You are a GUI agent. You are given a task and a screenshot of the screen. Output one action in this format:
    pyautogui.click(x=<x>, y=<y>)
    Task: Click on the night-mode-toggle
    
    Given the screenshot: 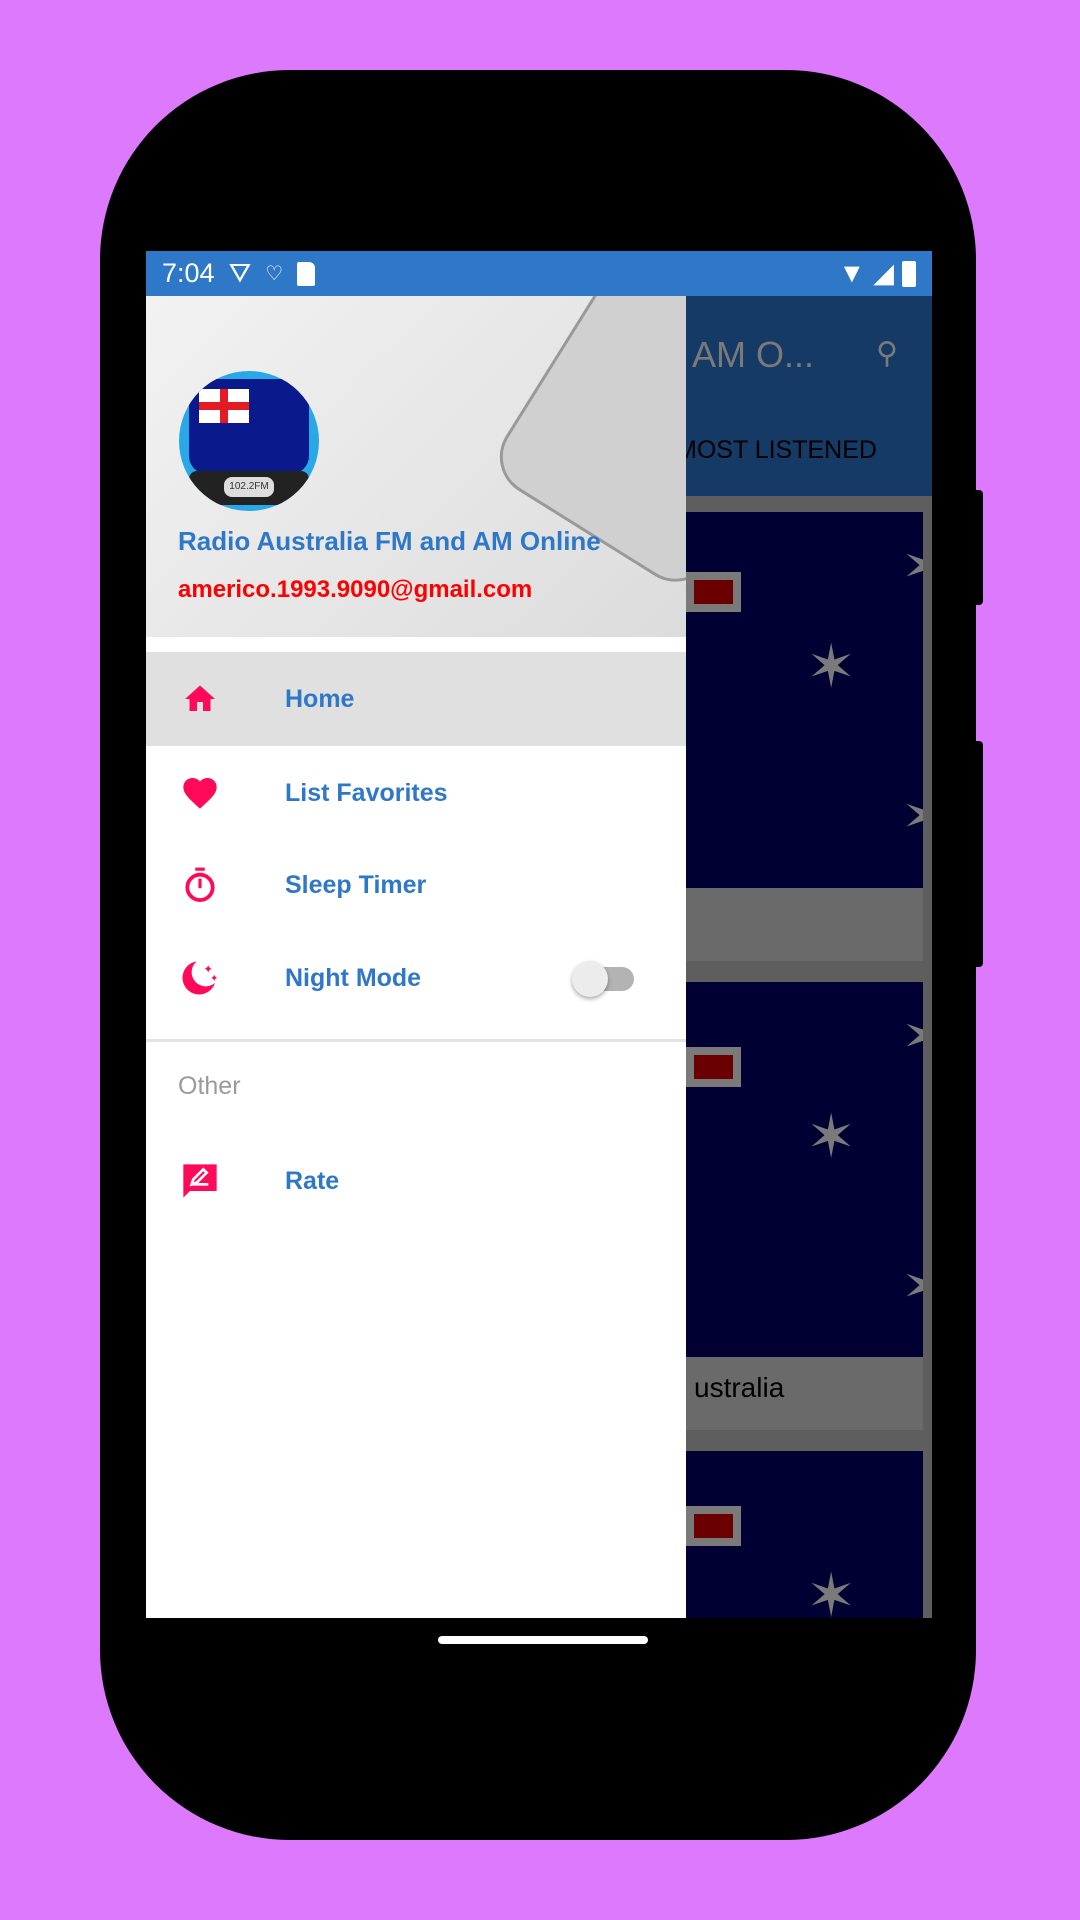 What is the action you would take?
    pyautogui.click(x=603, y=979)
    